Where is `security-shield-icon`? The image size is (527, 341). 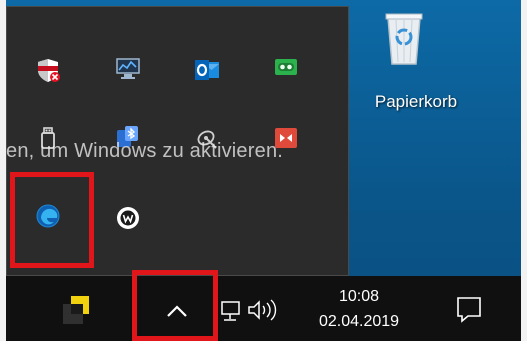 security-shield-icon is located at coordinates (48, 70).